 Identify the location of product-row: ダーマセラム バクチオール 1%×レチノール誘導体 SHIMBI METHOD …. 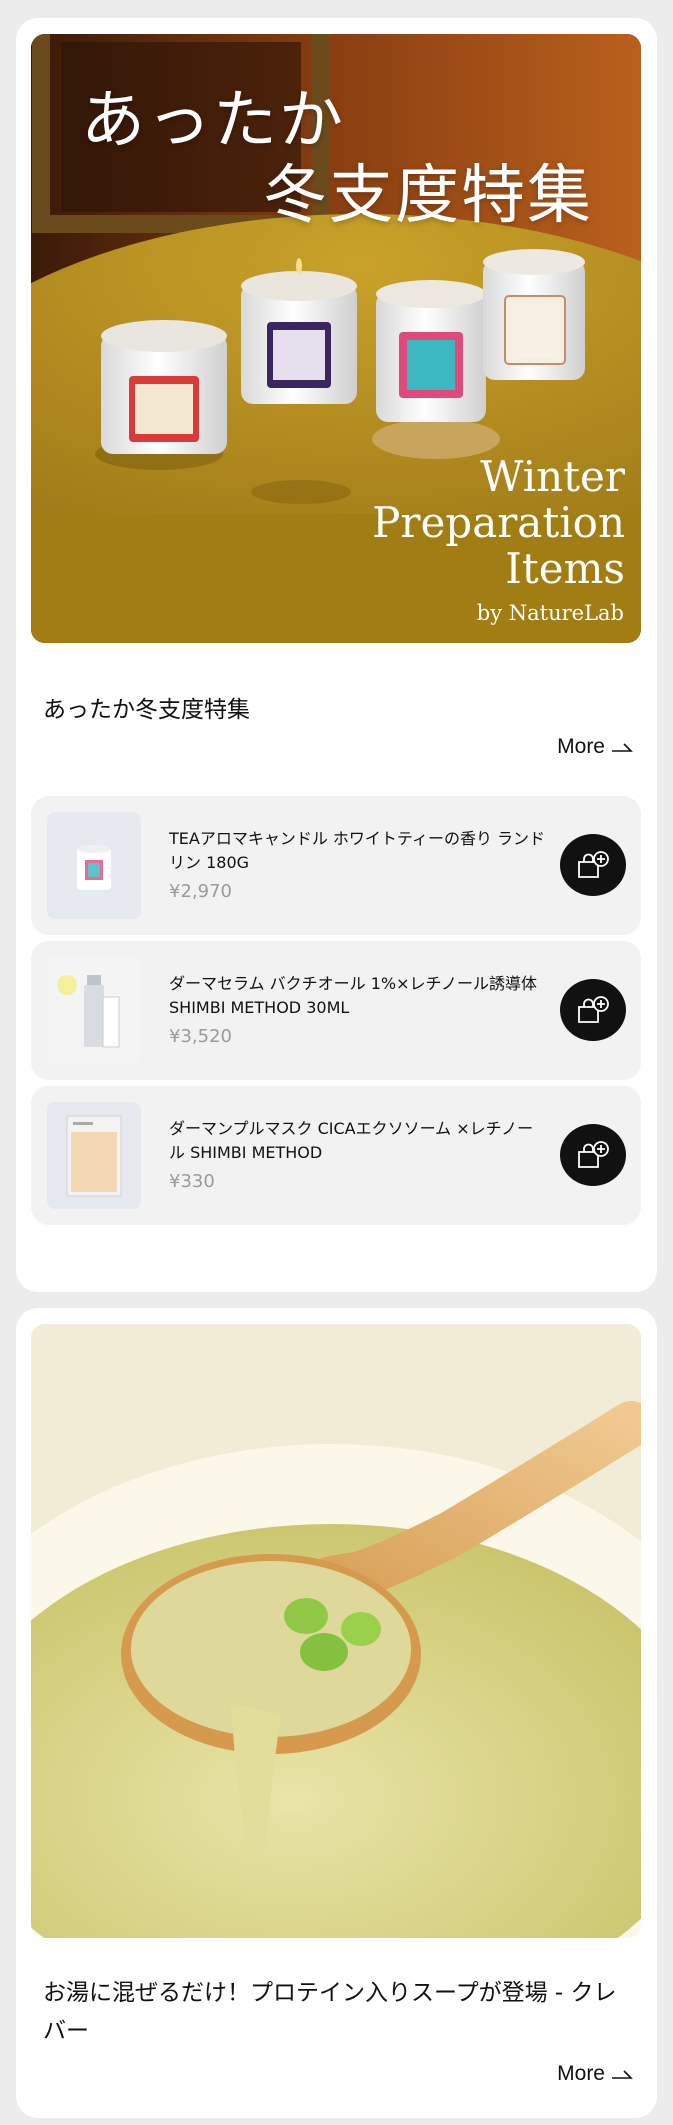
(336, 1010).